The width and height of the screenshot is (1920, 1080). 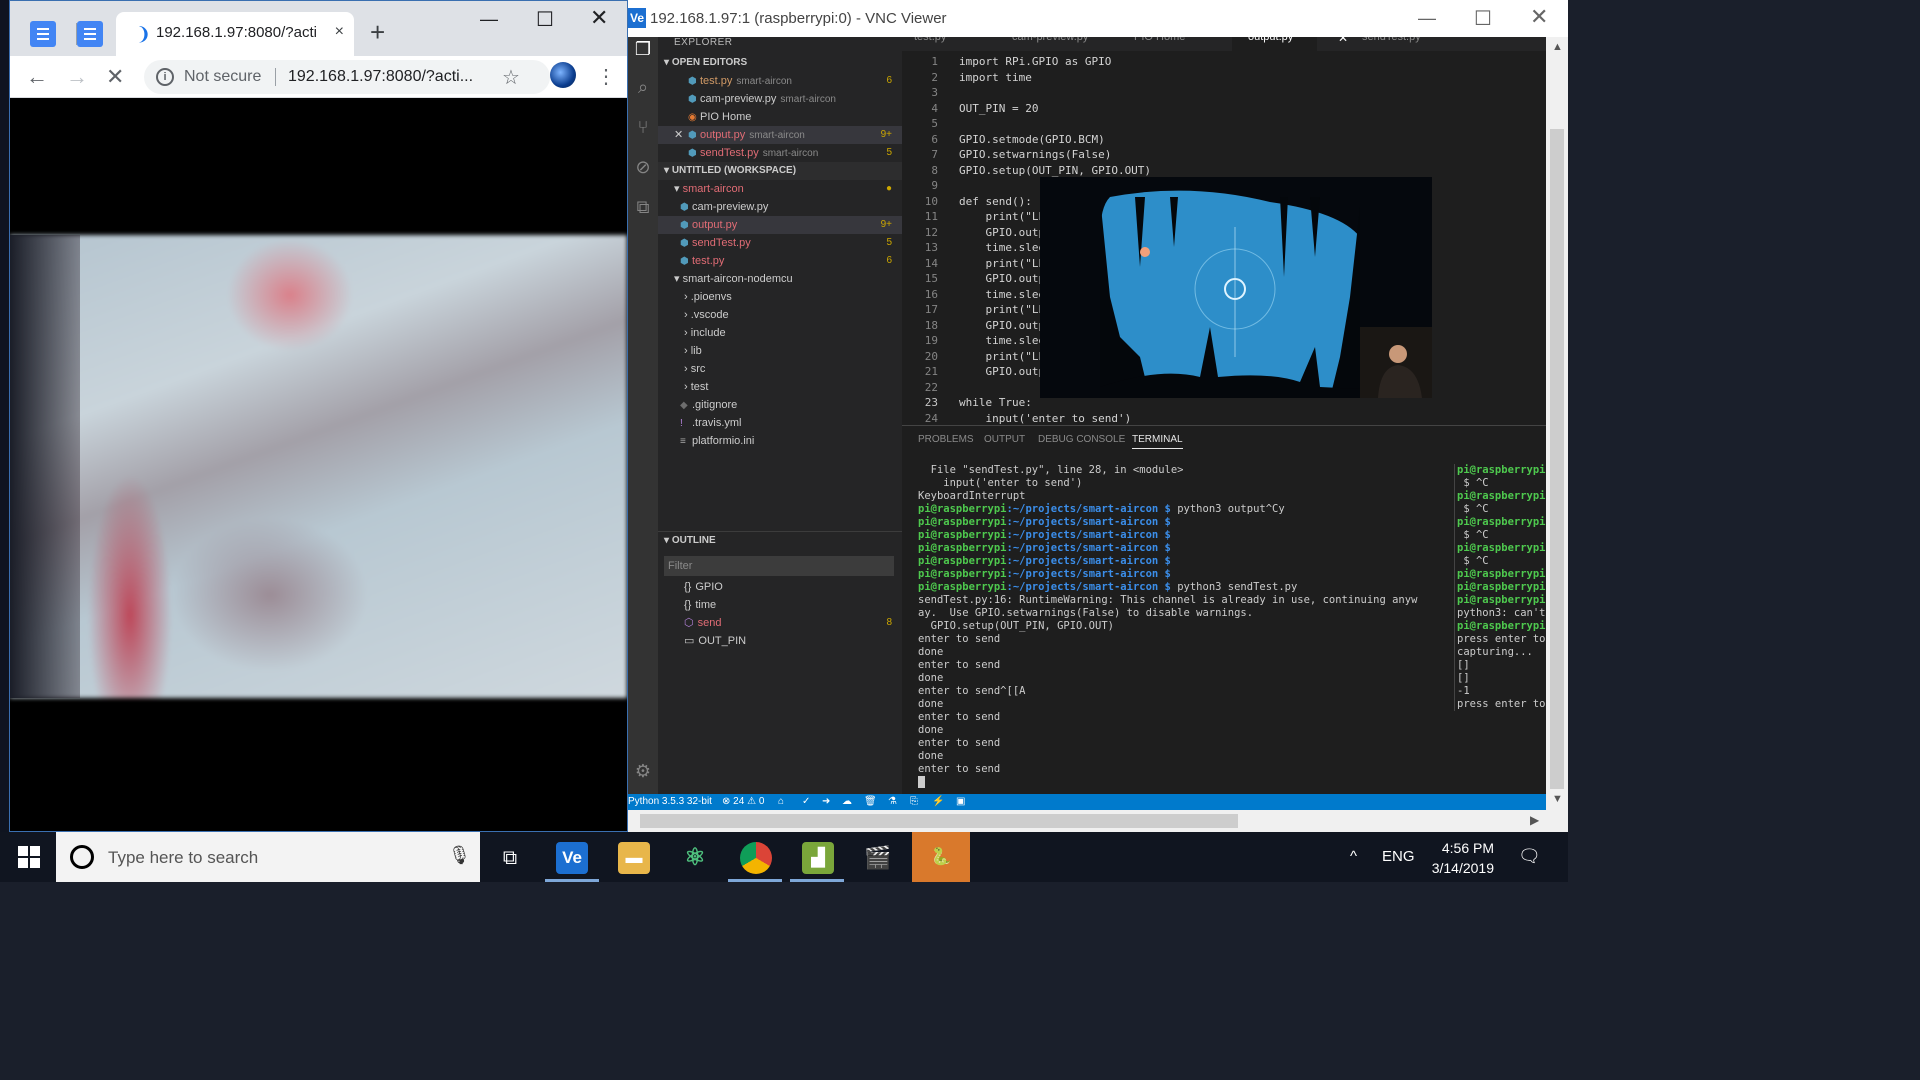 What do you see at coordinates (235, 34) in the screenshot?
I see `active-browser-tab: ❩ 192.168.1.97:8080/?actio ×` at bounding box center [235, 34].